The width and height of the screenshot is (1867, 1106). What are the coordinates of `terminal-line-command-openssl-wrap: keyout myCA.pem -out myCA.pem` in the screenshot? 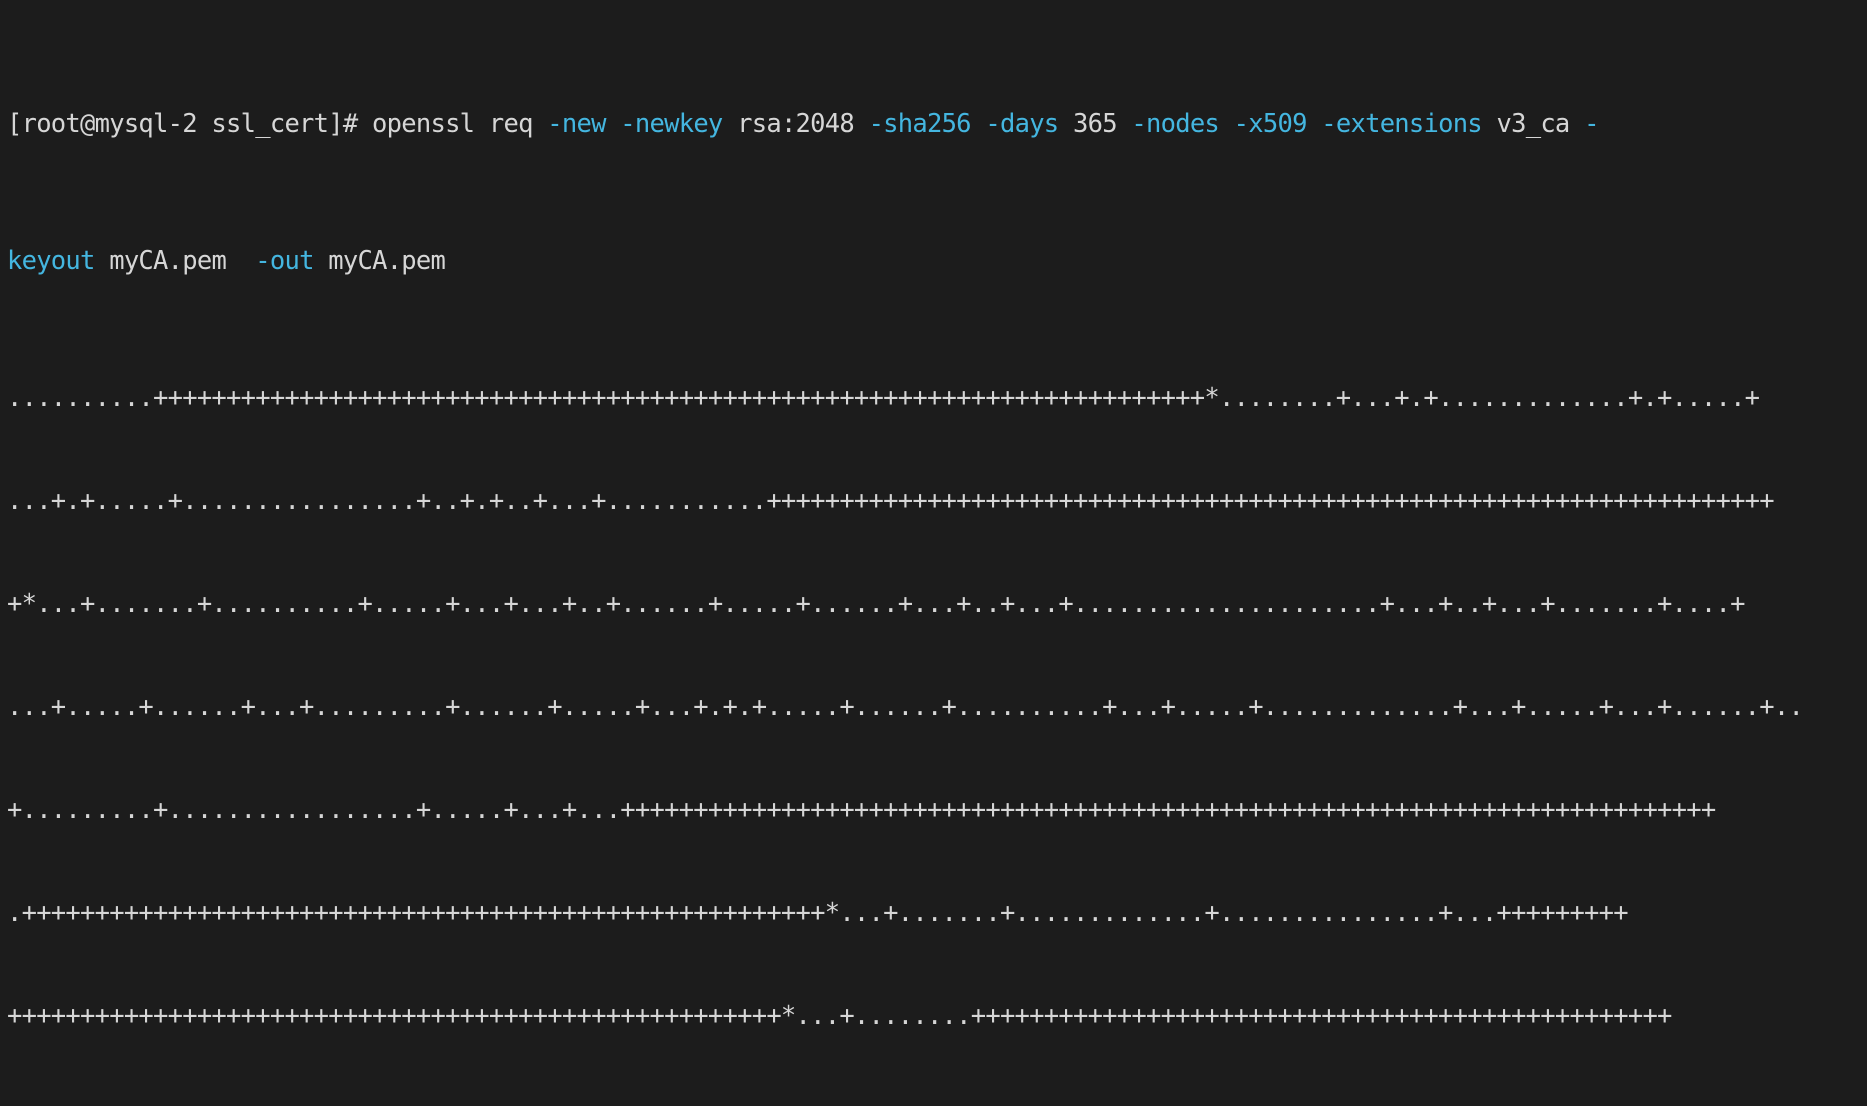 It's located at (937, 261).